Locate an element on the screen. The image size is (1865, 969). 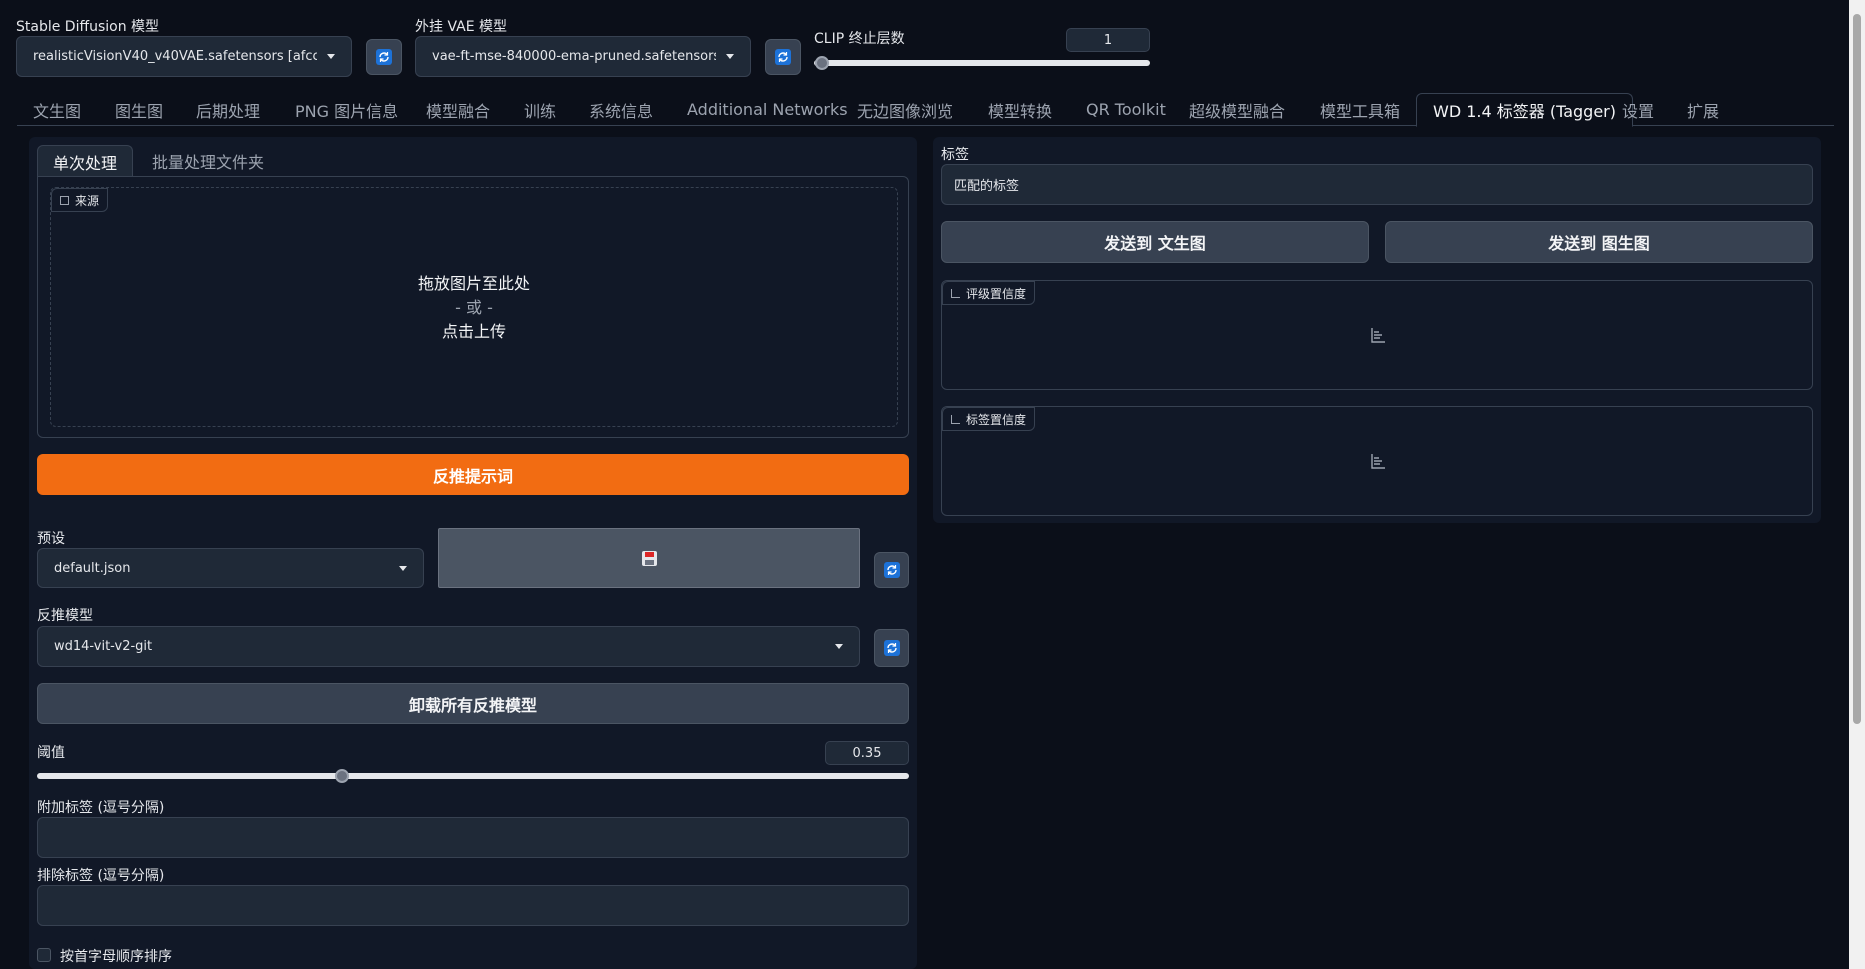
subtab-batch: 批量处理文件夹 is located at coordinates (208, 161).